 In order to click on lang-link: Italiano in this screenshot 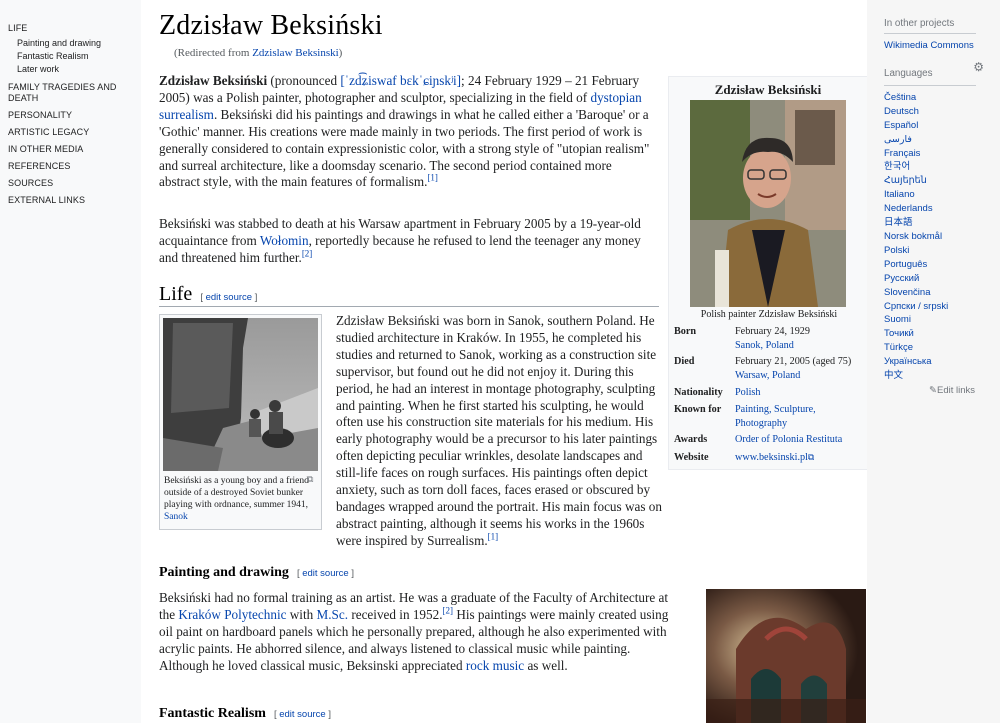, I will do `click(942, 195)`.